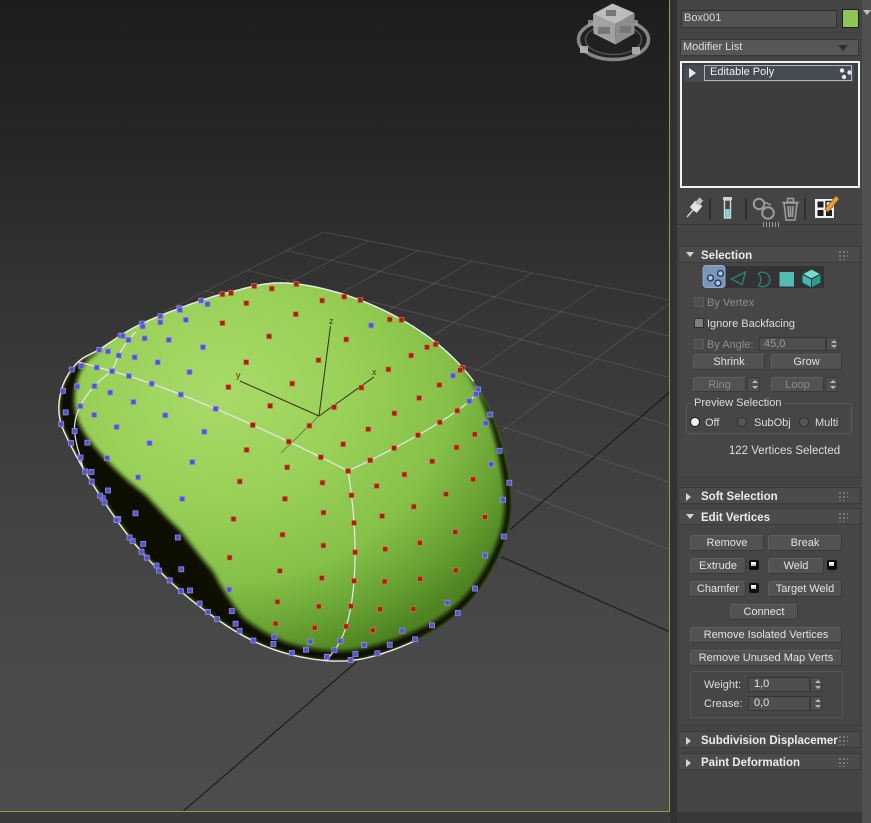 The image size is (871, 823). I want to click on svg-text: x, so click(374, 372).